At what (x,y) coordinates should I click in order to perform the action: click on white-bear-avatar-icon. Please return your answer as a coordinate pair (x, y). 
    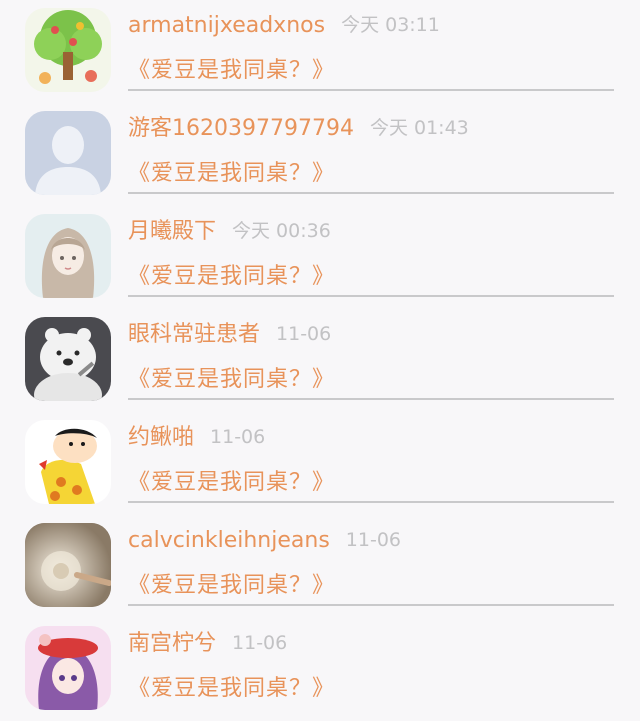
    Looking at the image, I should click on (68, 359).